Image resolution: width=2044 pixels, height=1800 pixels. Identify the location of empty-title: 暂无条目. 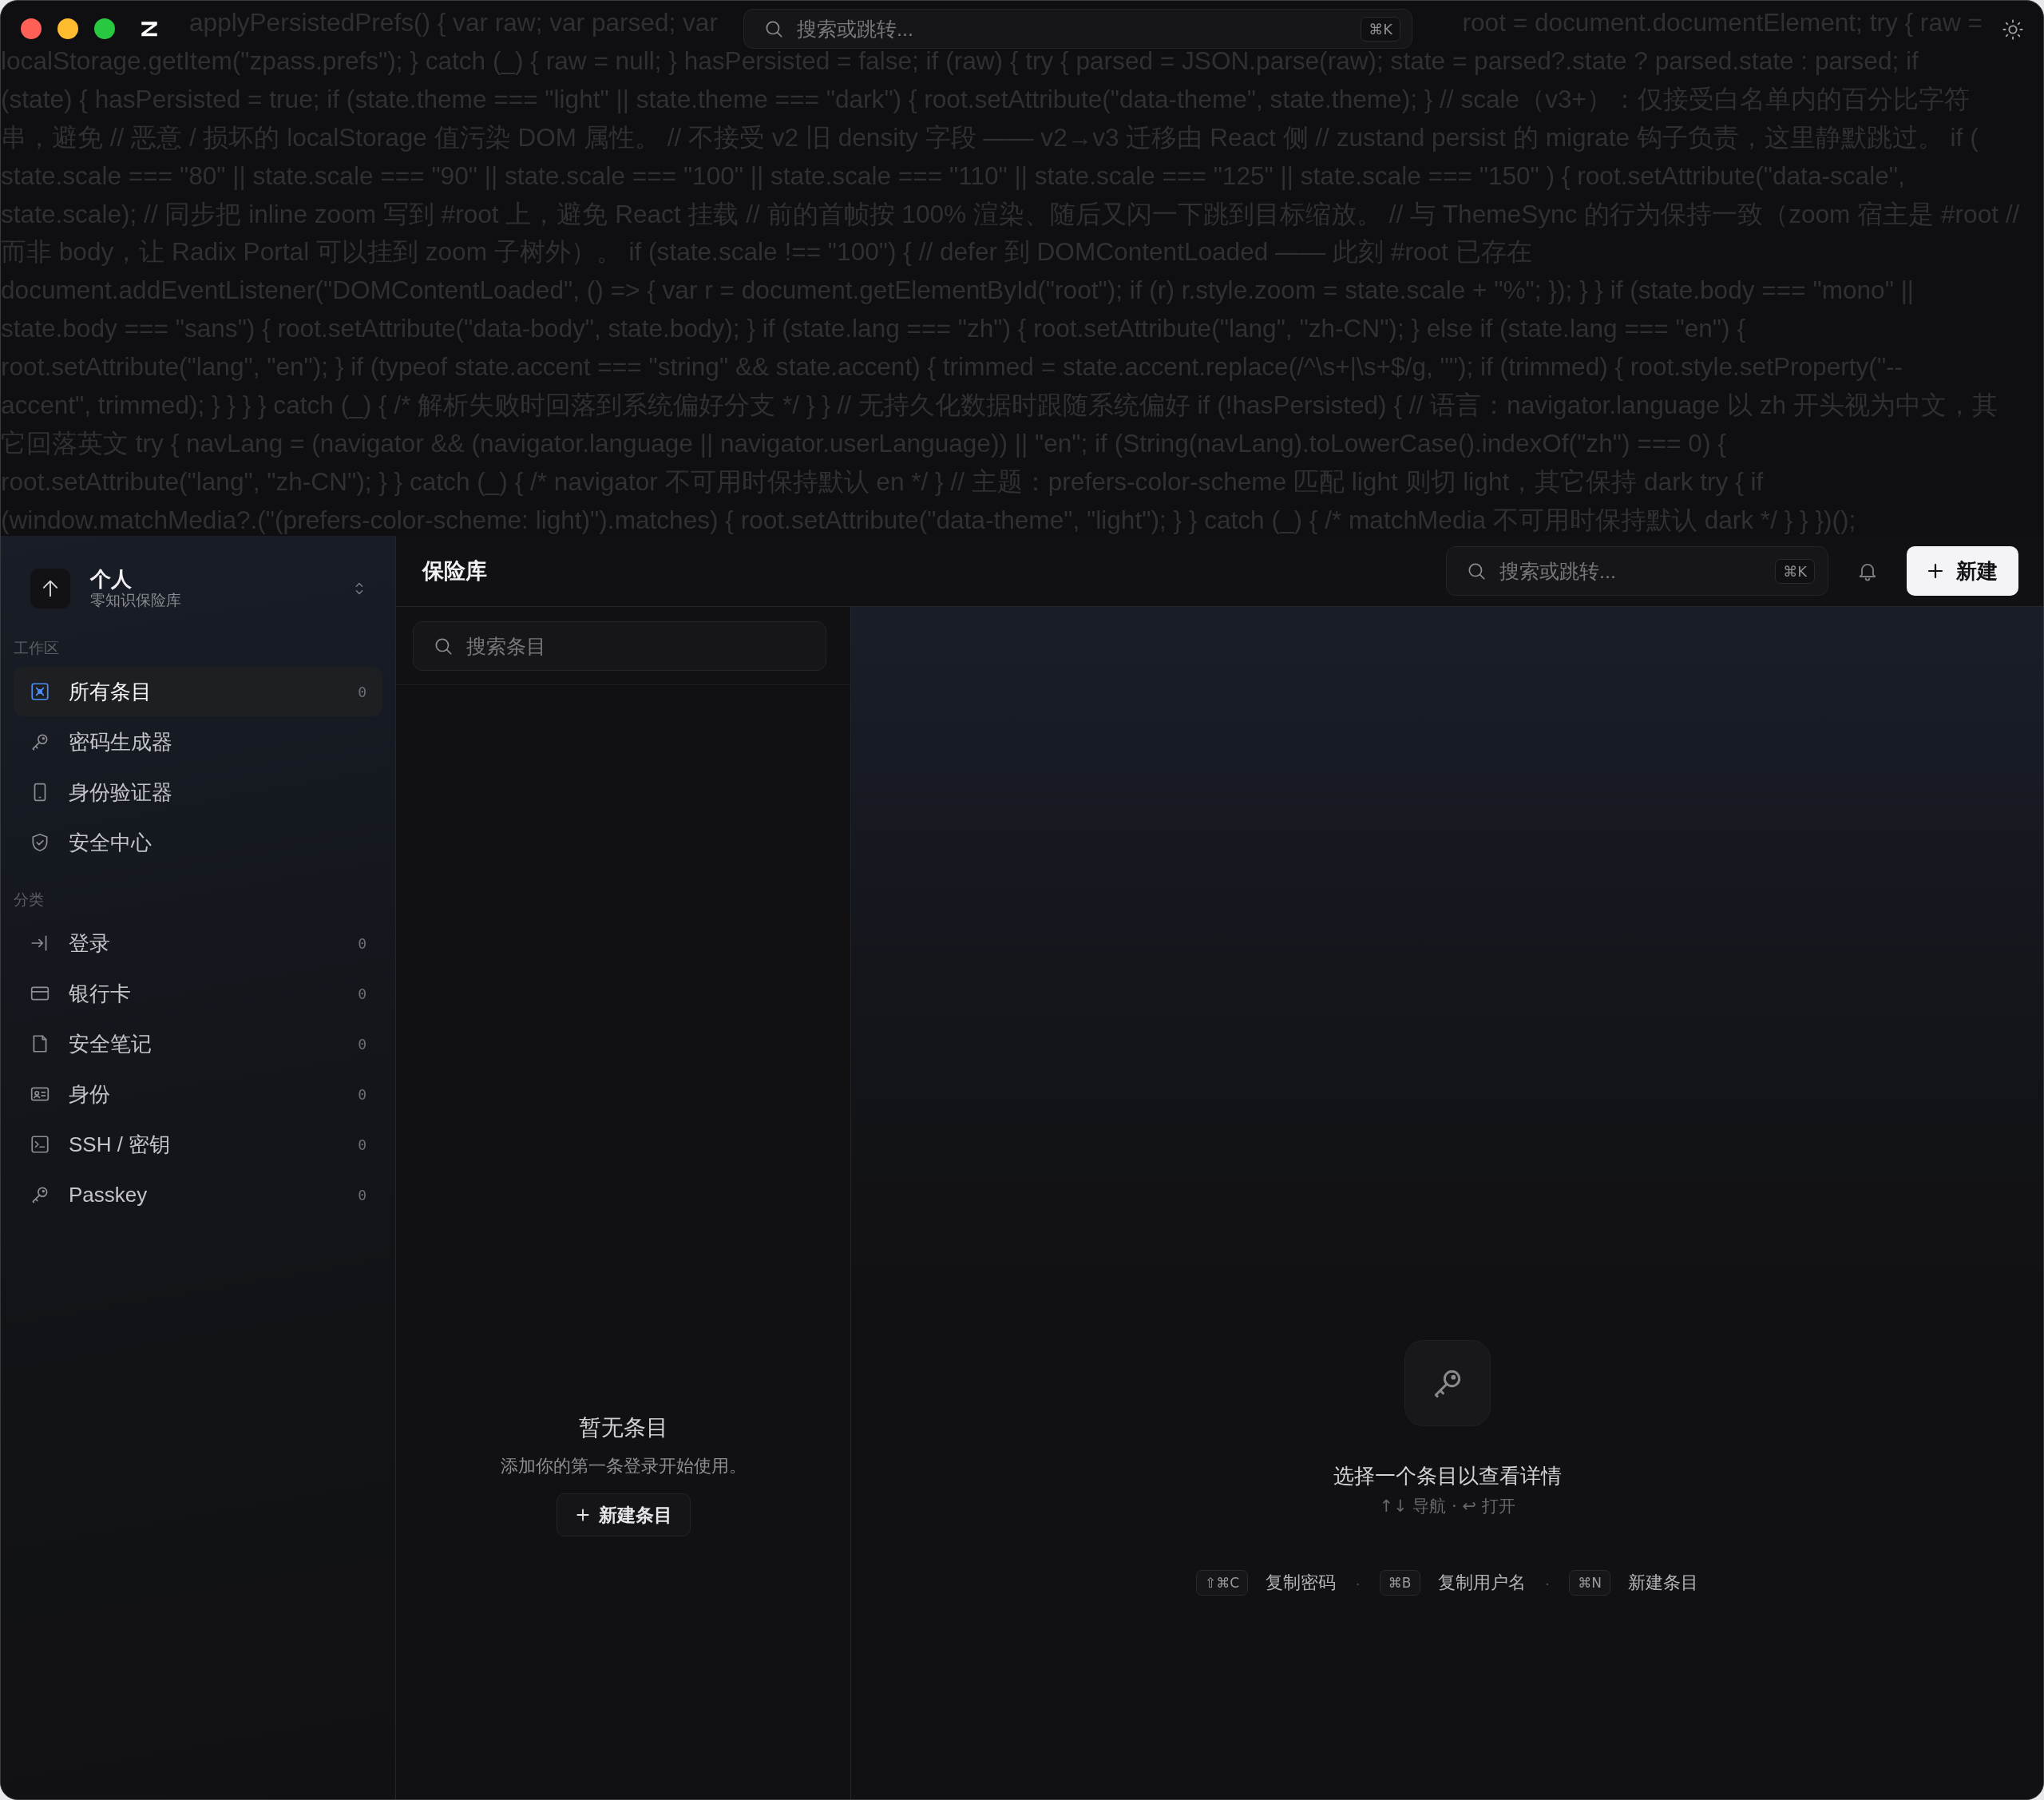
(623, 1427).